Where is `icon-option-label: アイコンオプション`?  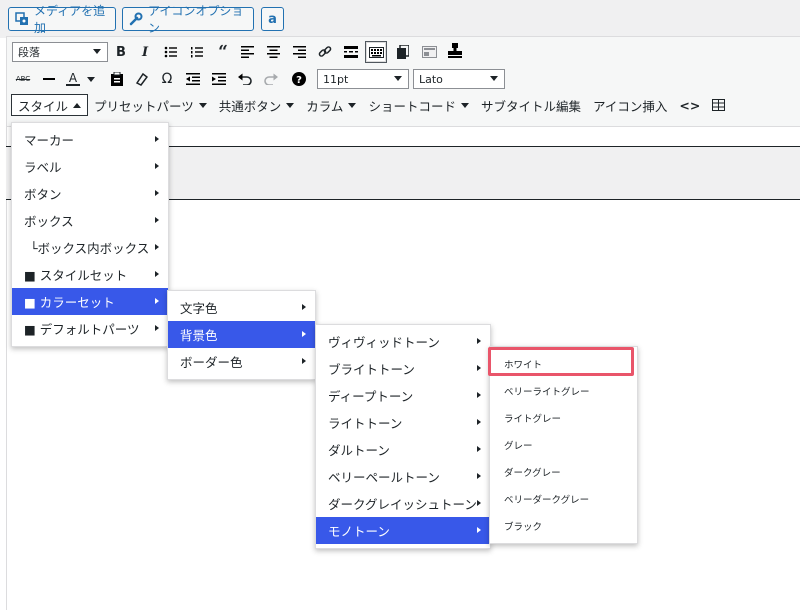 icon-option-label: アイコンオプション is located at coordinates (196, 19).